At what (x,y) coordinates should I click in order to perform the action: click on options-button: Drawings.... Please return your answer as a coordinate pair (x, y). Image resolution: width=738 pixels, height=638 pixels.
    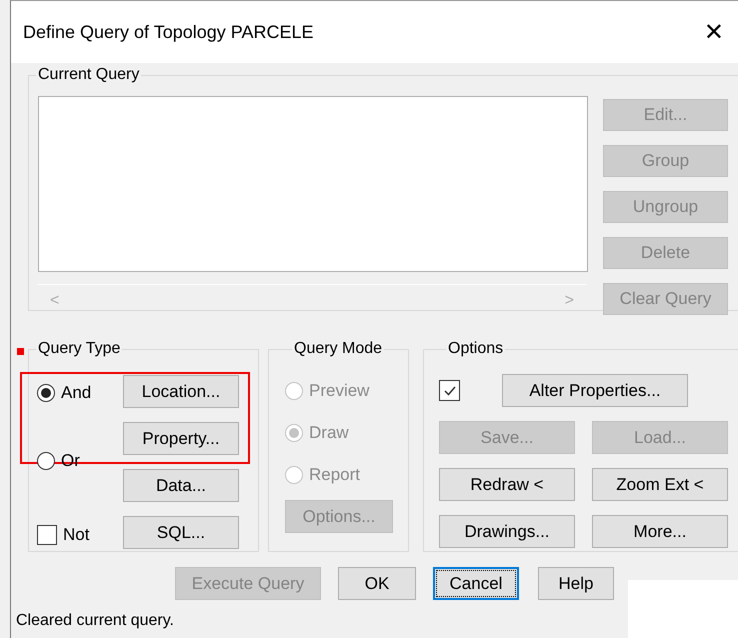
    Looking at the image, I should click on (507, 531).